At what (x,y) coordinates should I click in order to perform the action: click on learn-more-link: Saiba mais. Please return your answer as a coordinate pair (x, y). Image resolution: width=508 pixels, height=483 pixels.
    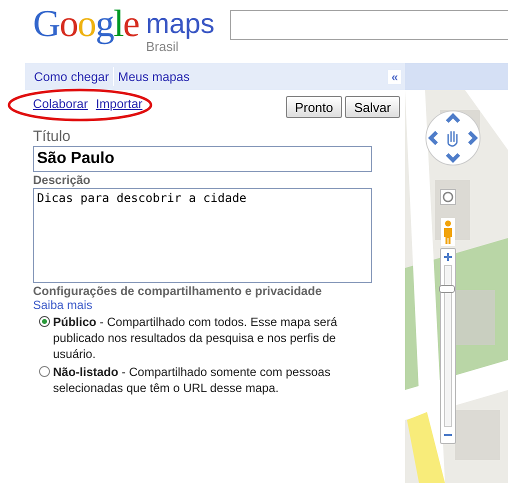
    Looking at the image, I should click on (219, 305).